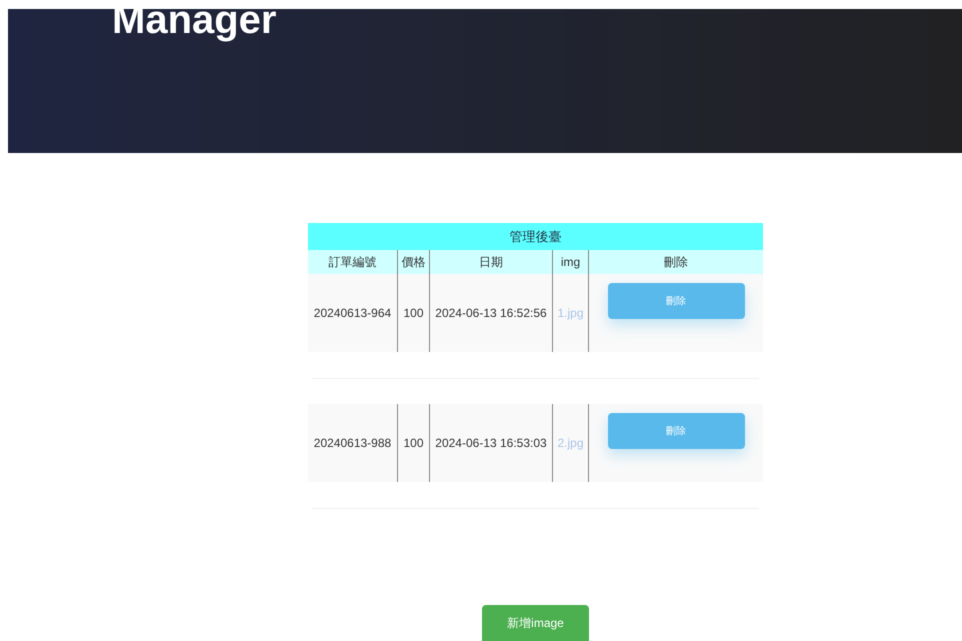  I want to click on table-caption: 管理後臺, so click(535, 236).